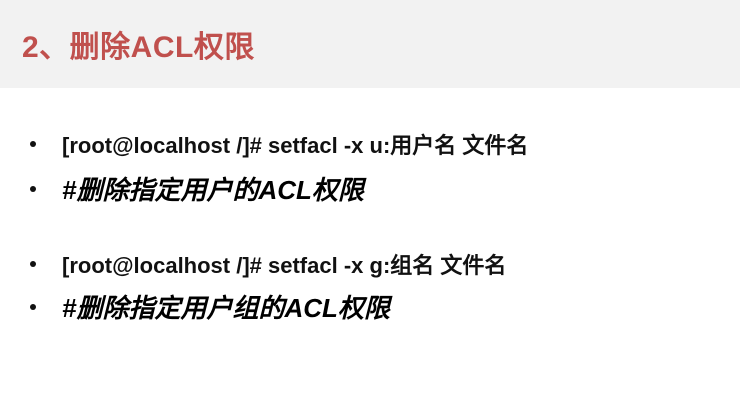 The width and height of the screenshot is (740, 410). I want to click on bullet-item-command-group: [root@localhost /]# setfacl -x g:组名 文件名, so click(268, 264).